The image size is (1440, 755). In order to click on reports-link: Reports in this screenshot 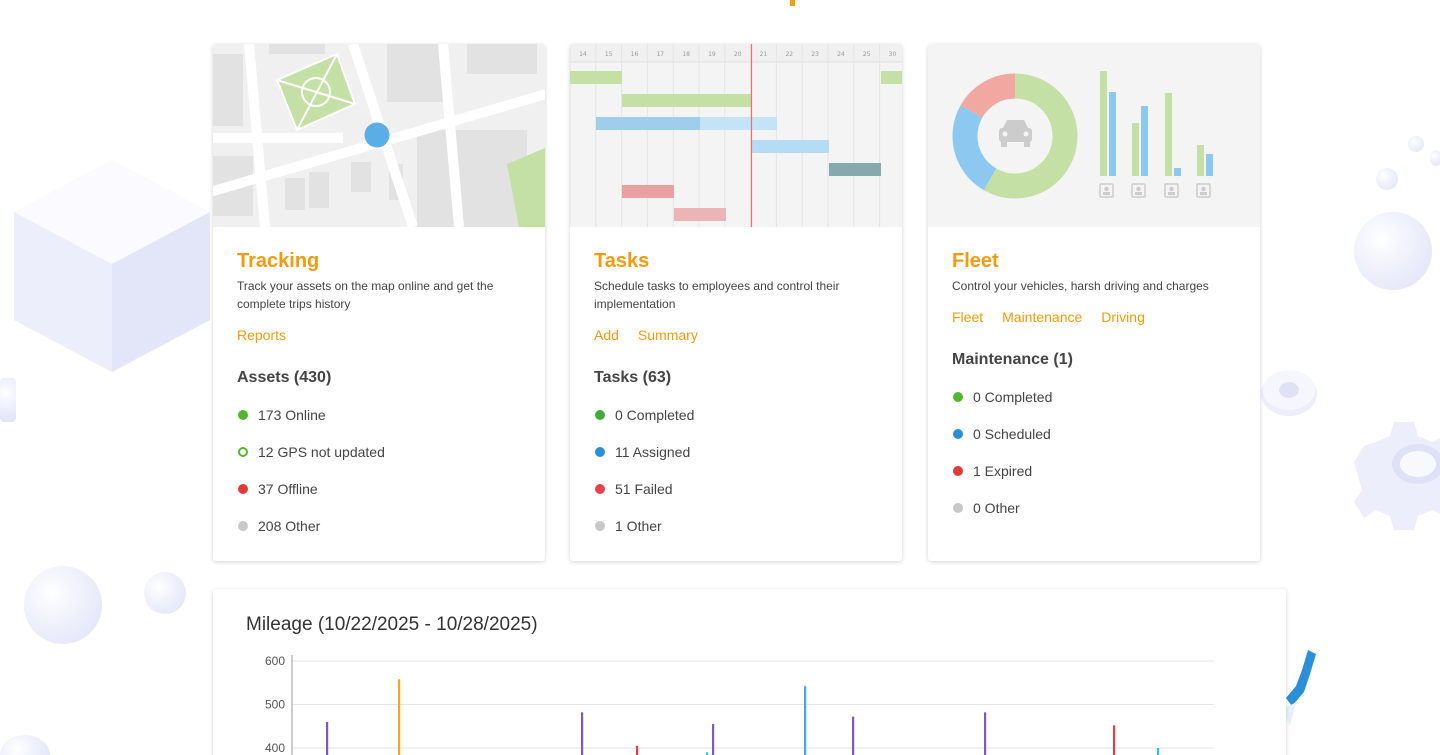, I will do `click(261, 335)`.